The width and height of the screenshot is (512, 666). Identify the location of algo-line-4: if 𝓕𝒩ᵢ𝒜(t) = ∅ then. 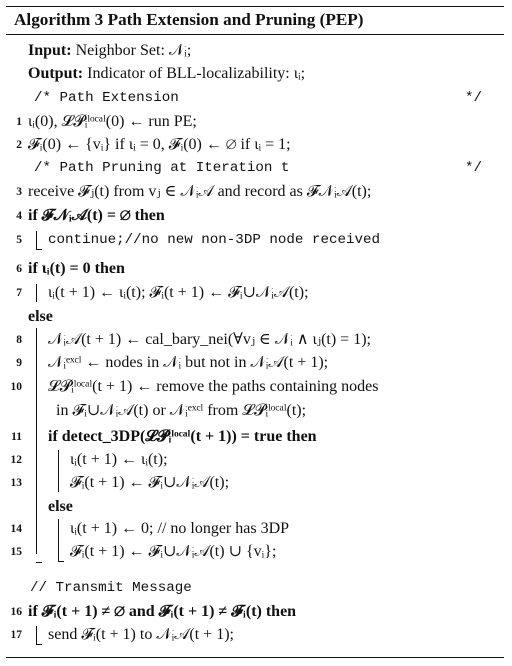
(96, 215).